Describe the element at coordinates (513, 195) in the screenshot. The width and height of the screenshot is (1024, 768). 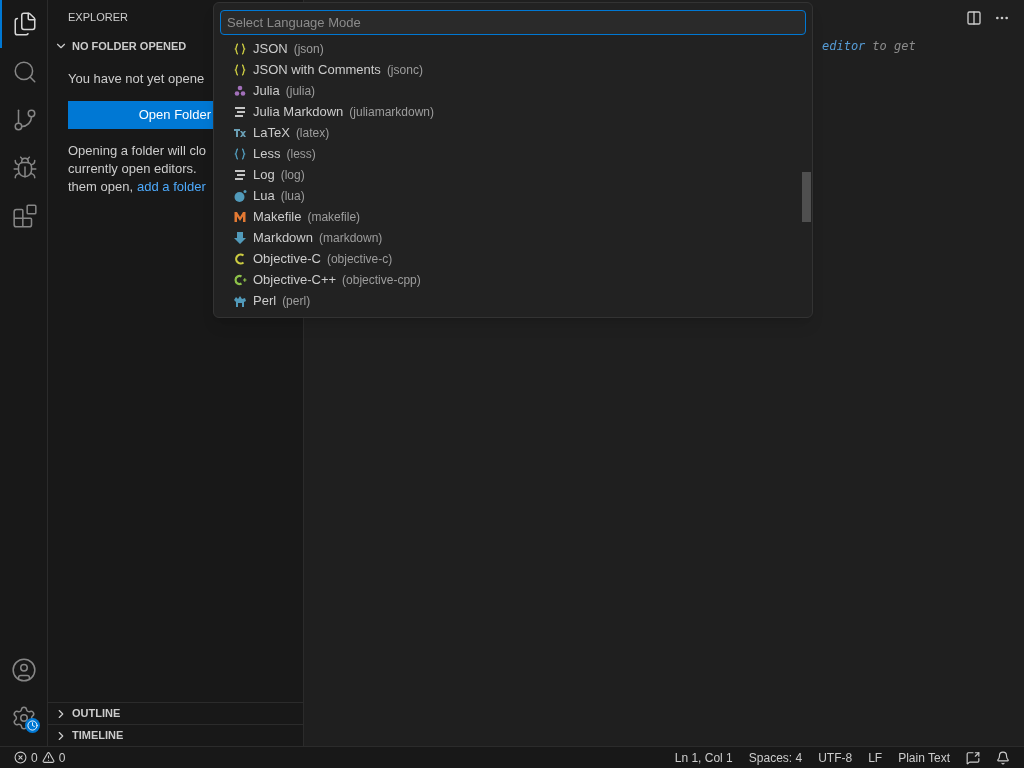
I see `language-item: Lua (lua)` at that location.